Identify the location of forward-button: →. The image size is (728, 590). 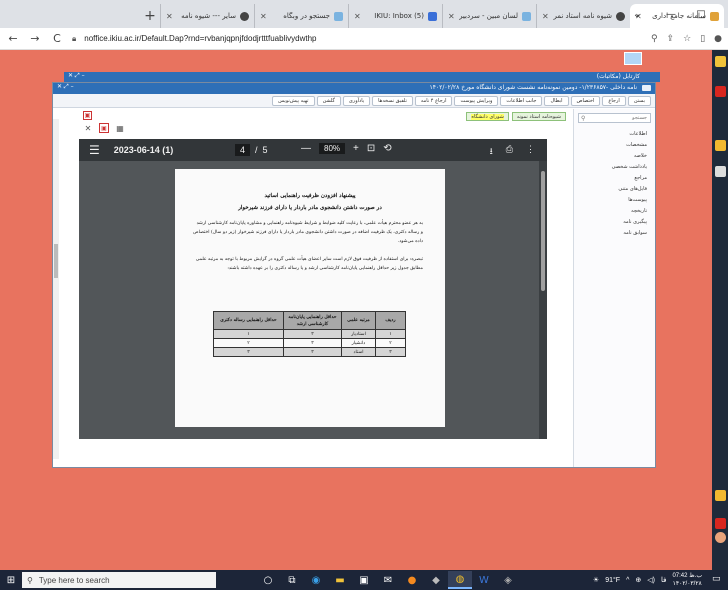
(35, 38).